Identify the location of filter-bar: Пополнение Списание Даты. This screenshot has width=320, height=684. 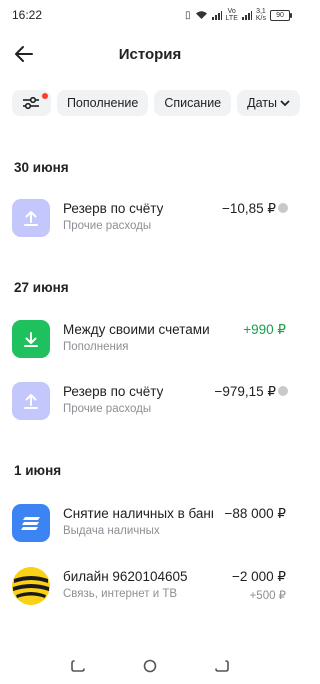
(150, 97).